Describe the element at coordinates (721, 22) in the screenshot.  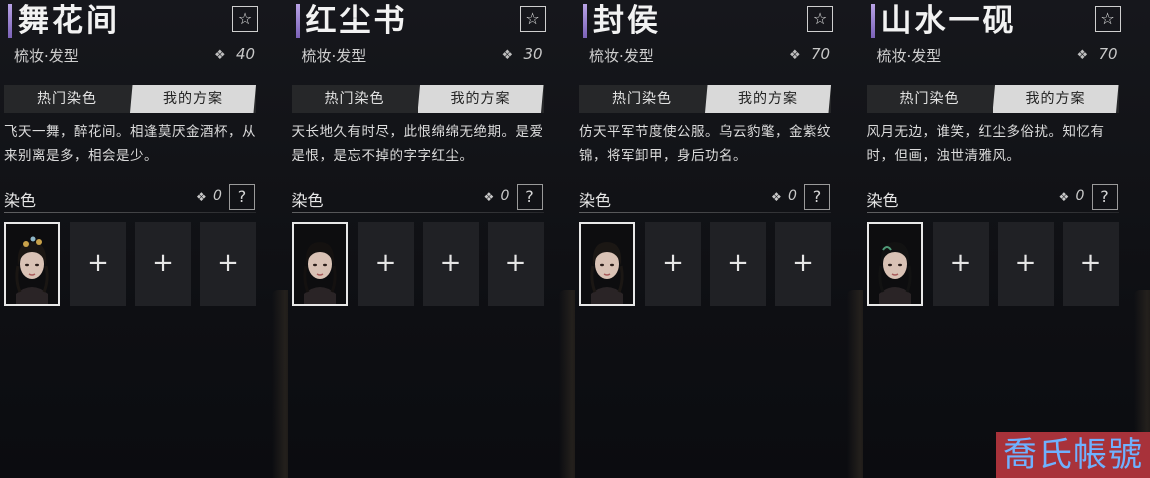
I see `title-row: 封侯 ☆` at that location.